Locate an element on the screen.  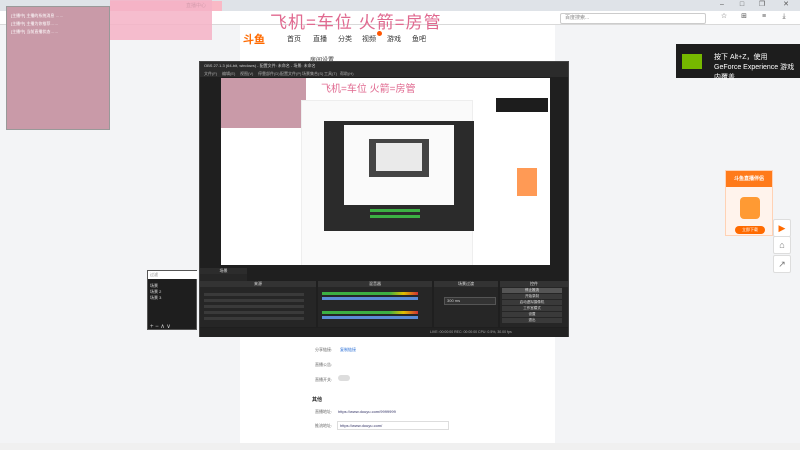
preview-banner: 飞机=车位 火箭=房管 is located at coordinates (368, 89).